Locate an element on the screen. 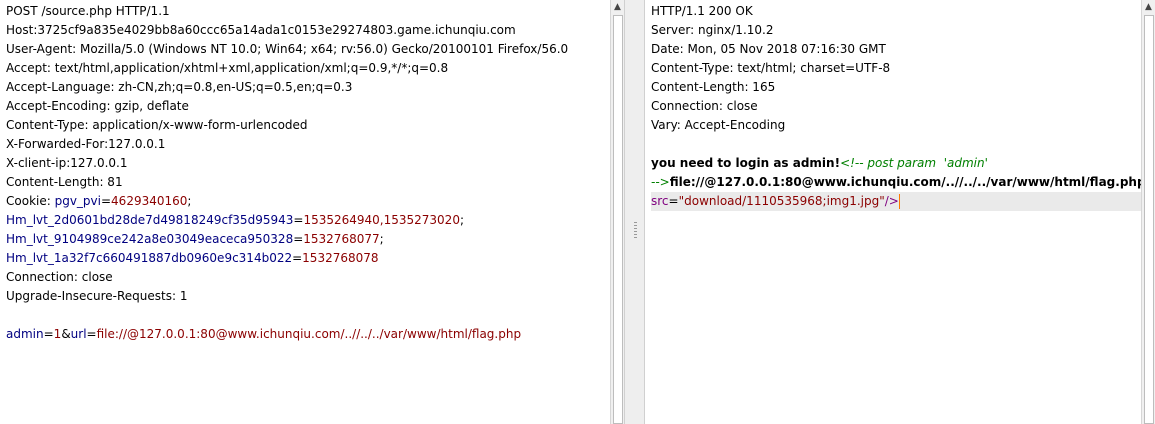 The height and width of the screenshot is (424, 1155). editor-line: X-client-ip:127.0.0.1 is located at coordinates (308, 163).